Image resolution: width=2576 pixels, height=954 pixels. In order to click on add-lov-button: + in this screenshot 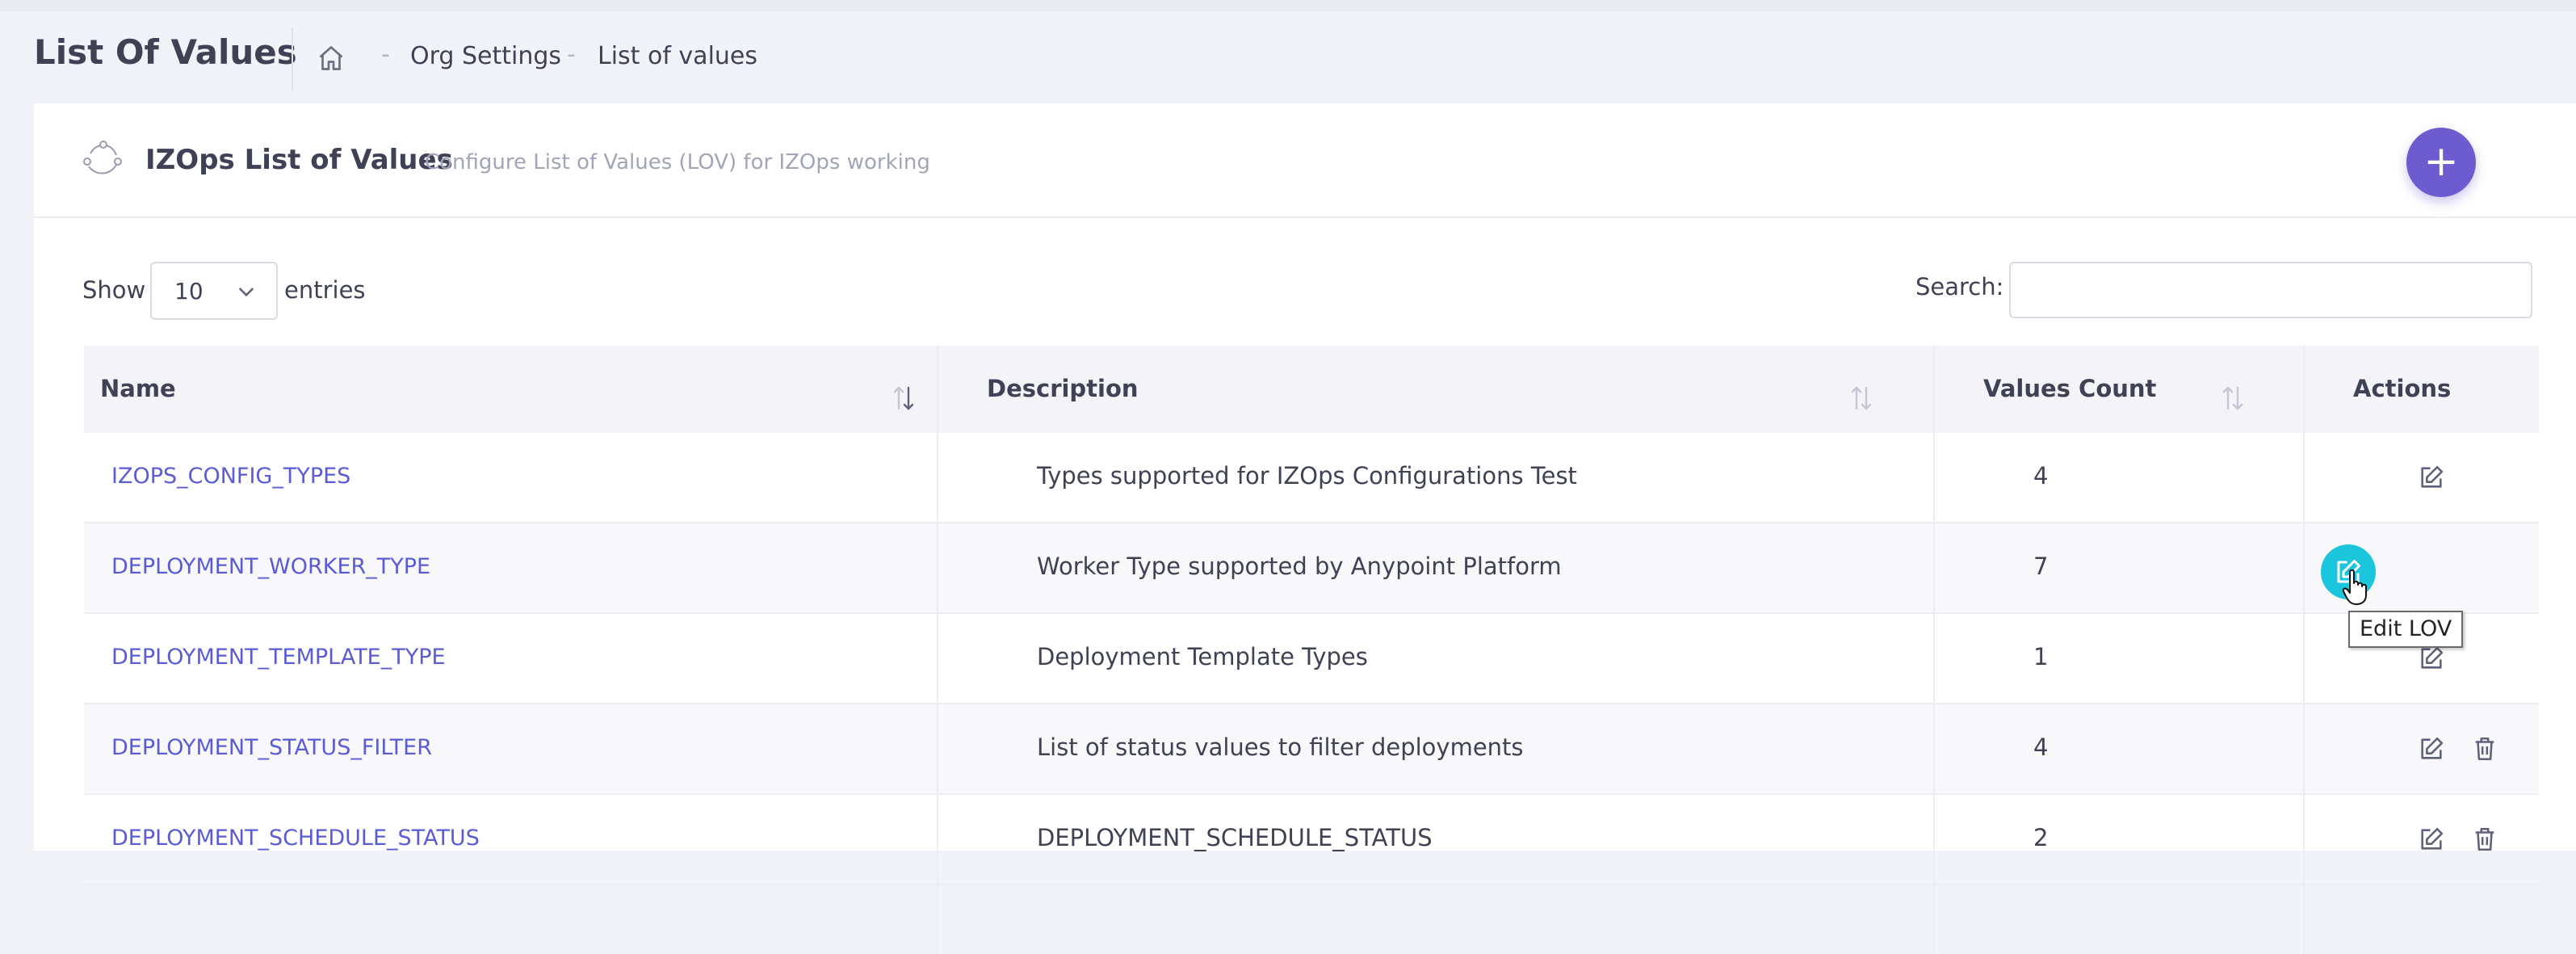, I will do `click(2441, 162)`.